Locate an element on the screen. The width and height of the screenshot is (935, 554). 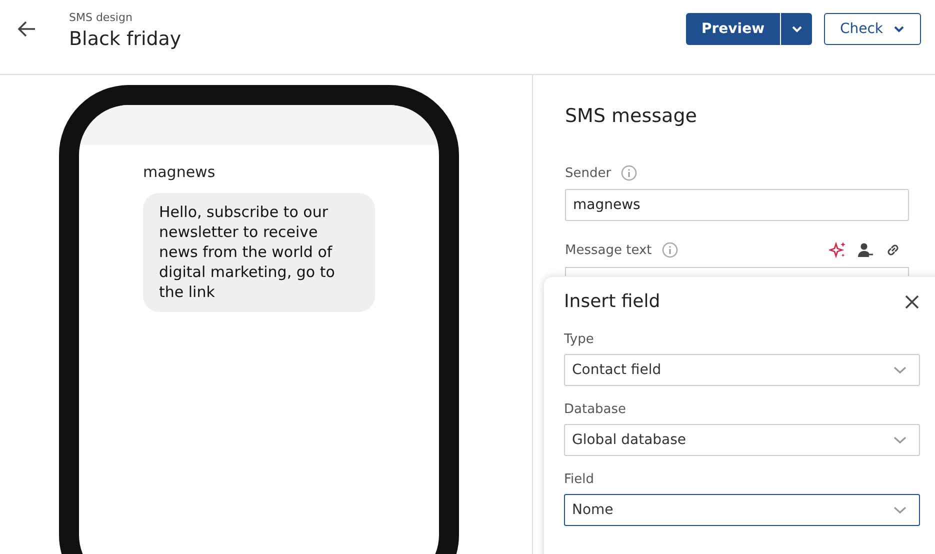
field-label: Database is located at coordinates (596, 409).